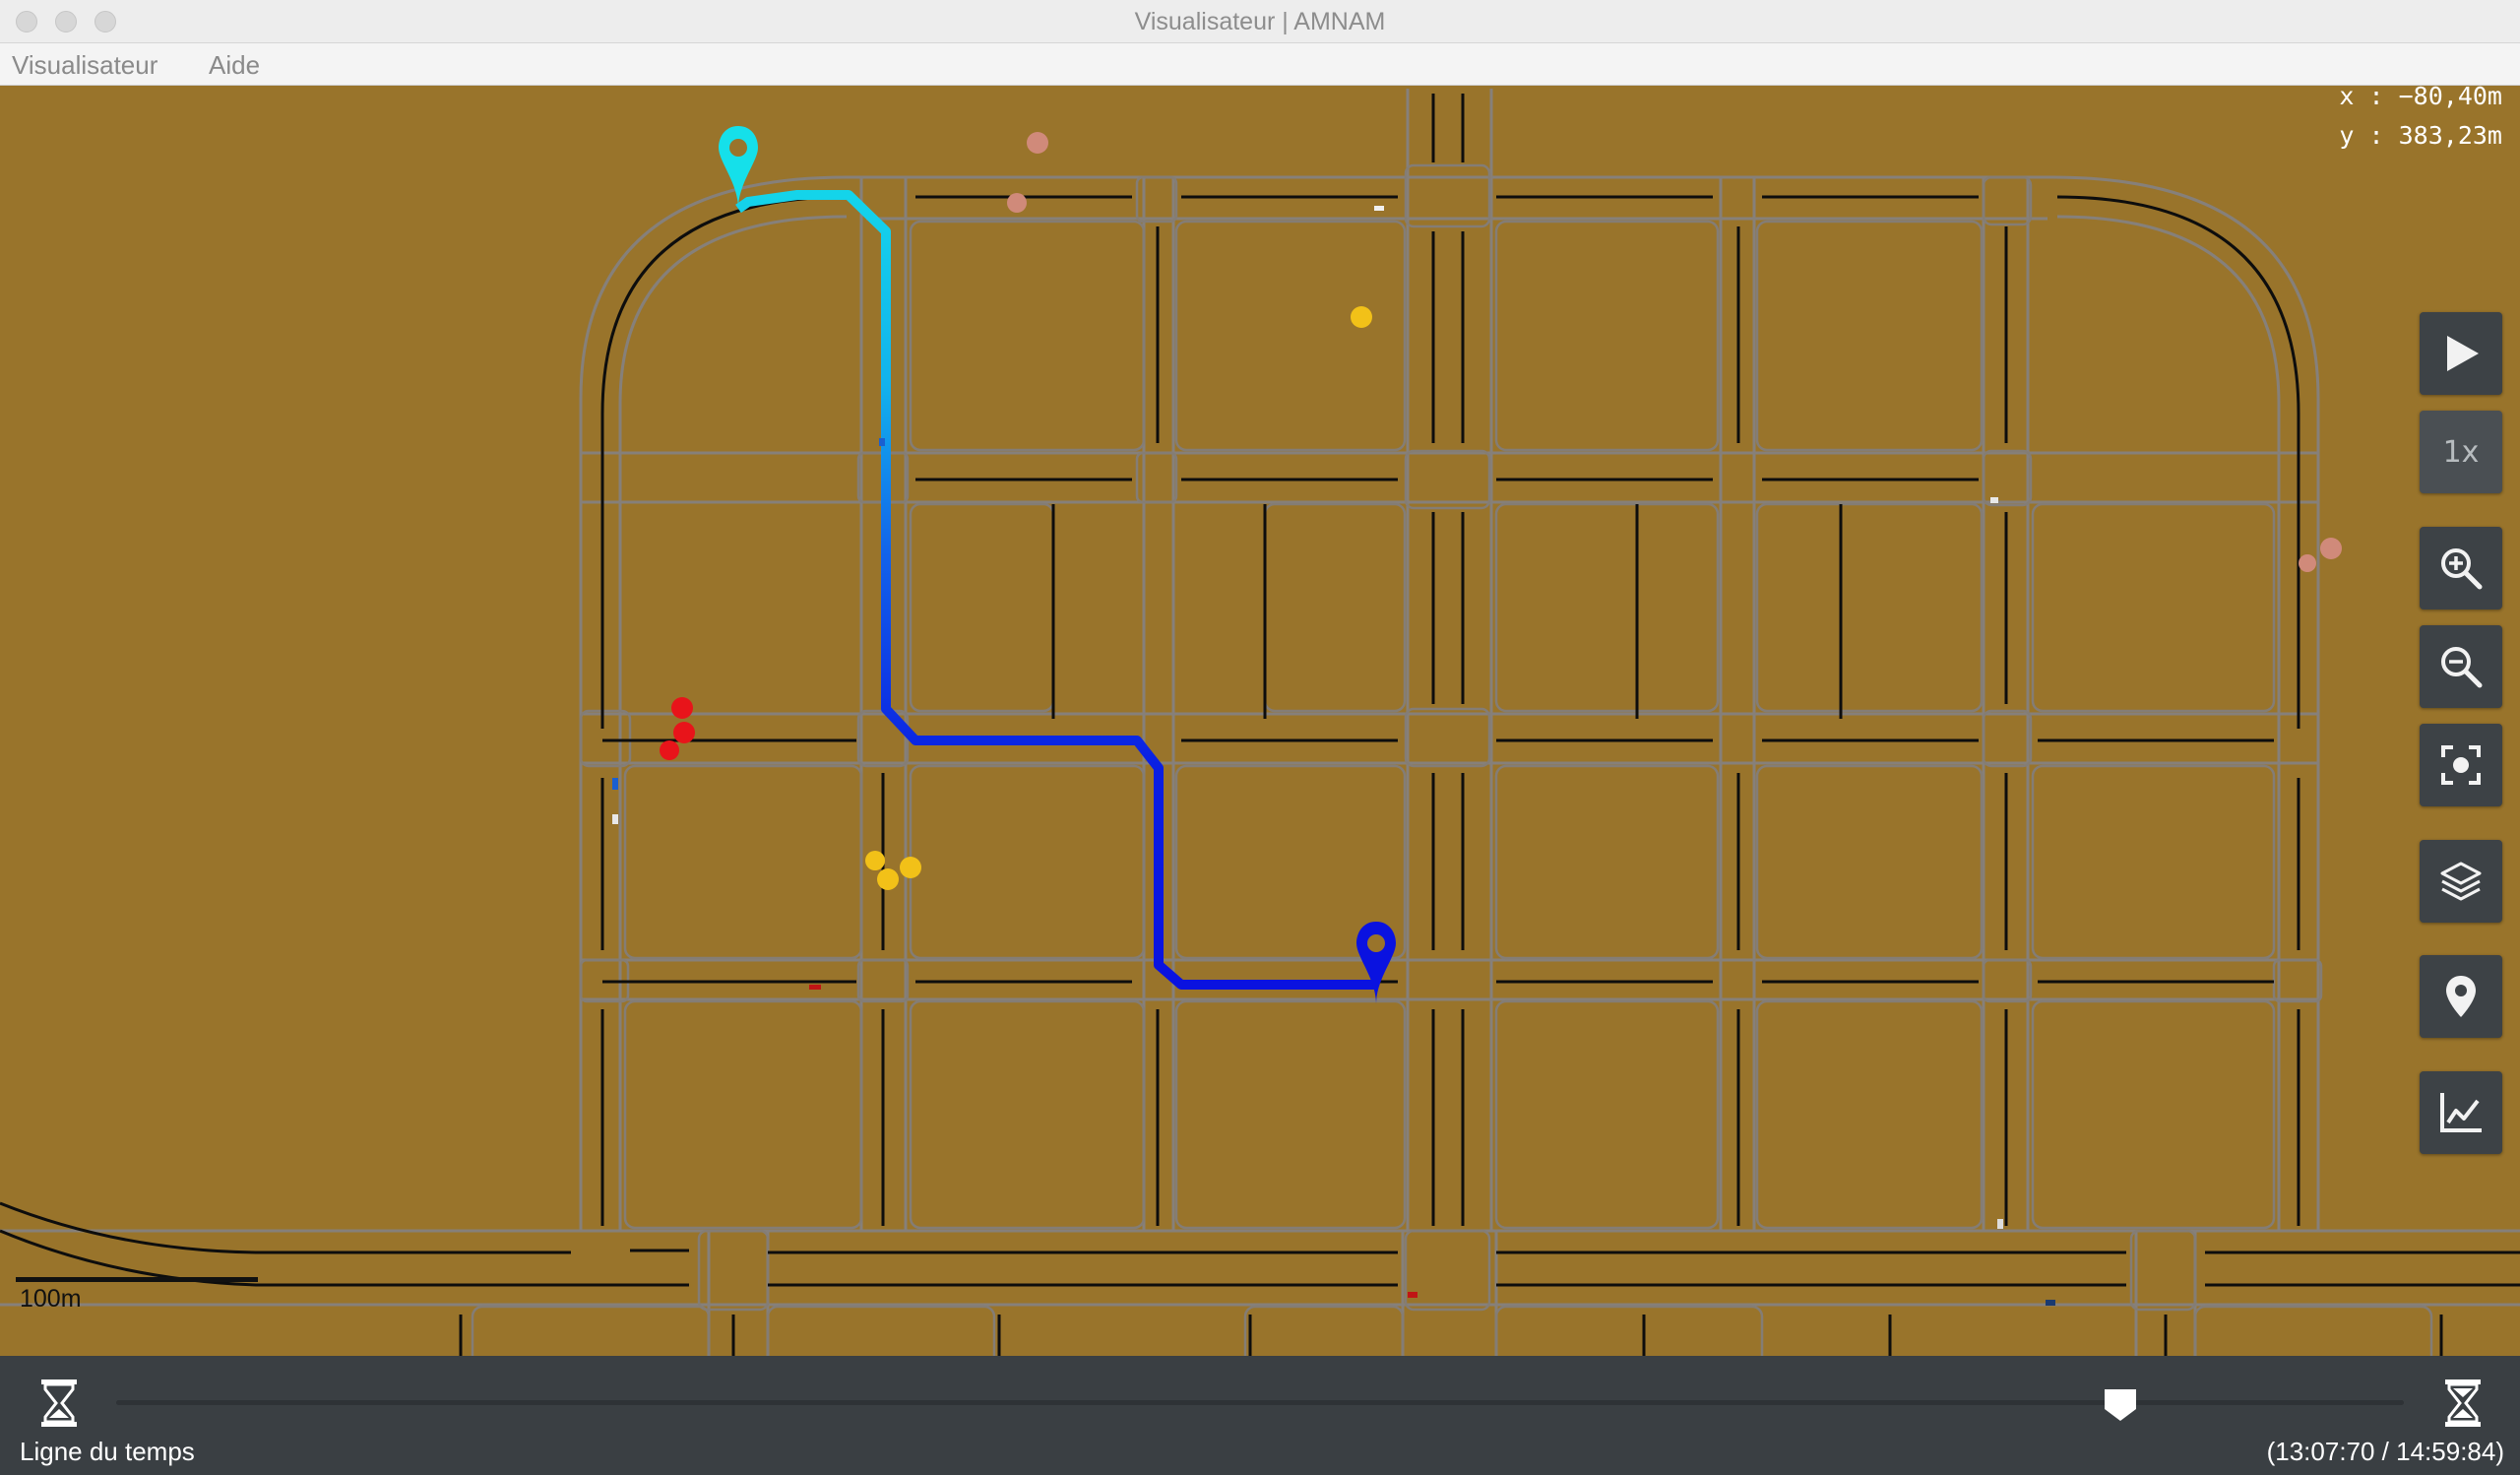  I want to click on map-pin-icon, so click(2461, 996).